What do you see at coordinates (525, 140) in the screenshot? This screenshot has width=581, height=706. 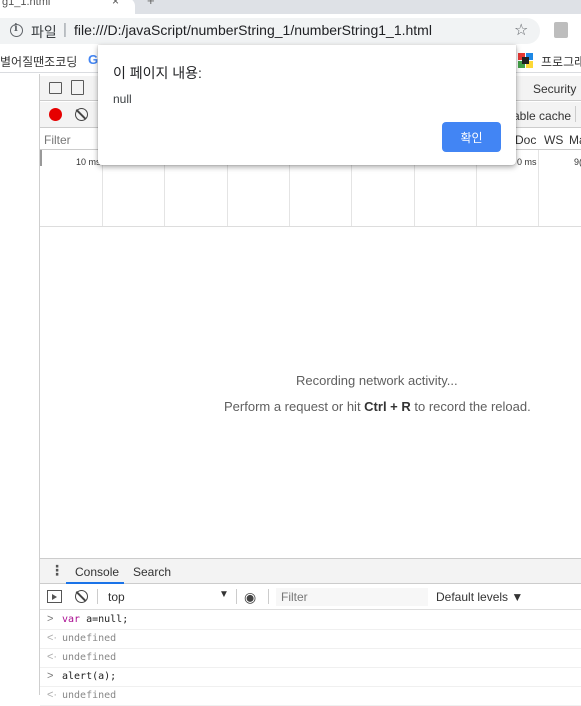 I see `filter-type-doc: Doc` at bounding box center [525, 140].